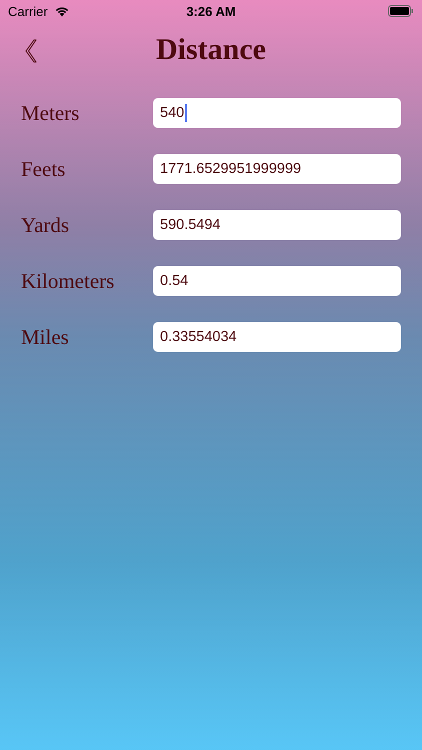 The width and height of the screenshot is (422, 750). What do you see at coordinates (62, 11) in the screenshot?
I see `wifi-icon` at bounding box center [62, 11].